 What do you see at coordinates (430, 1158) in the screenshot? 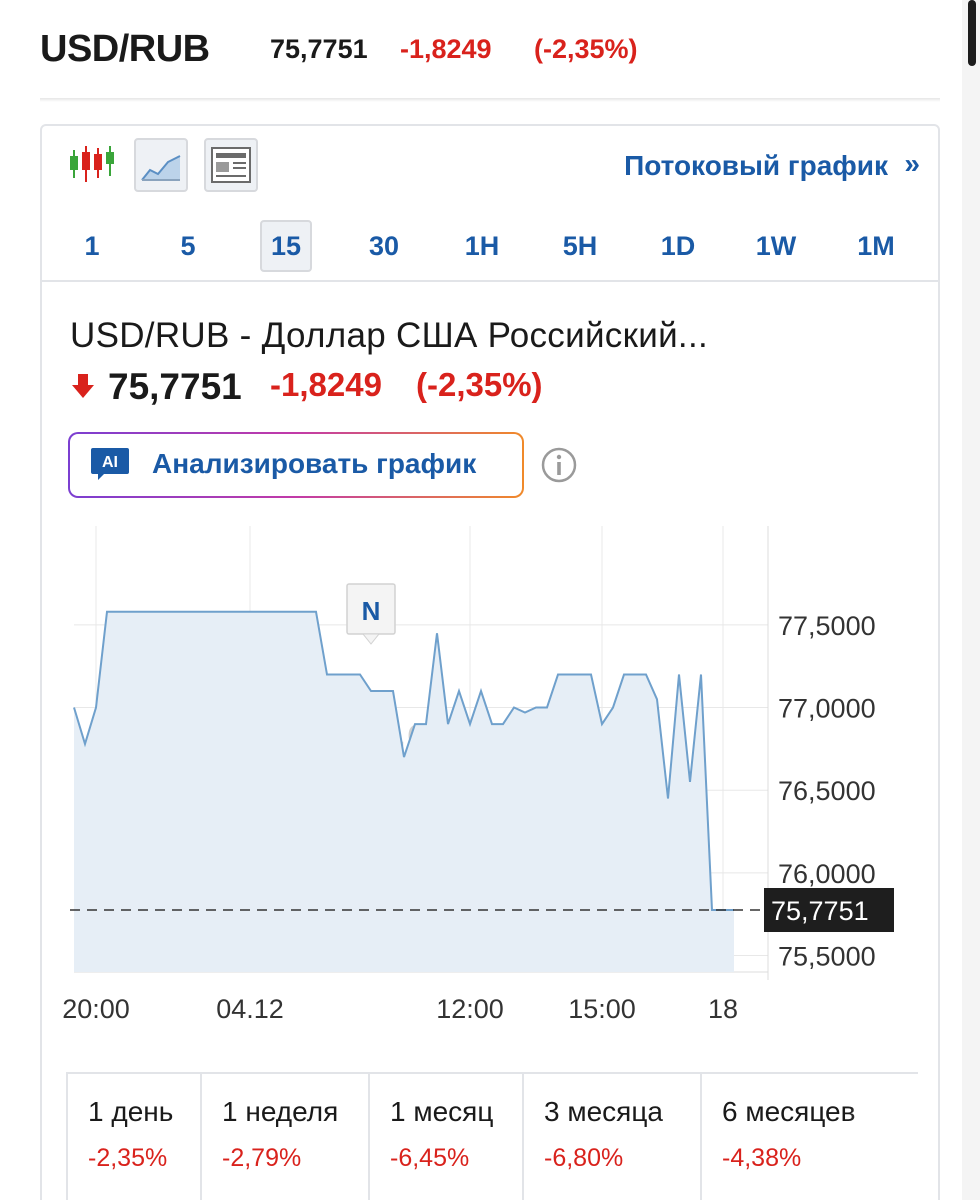
I see `period-value: -6,45%` at bounding box center [430, 1158].